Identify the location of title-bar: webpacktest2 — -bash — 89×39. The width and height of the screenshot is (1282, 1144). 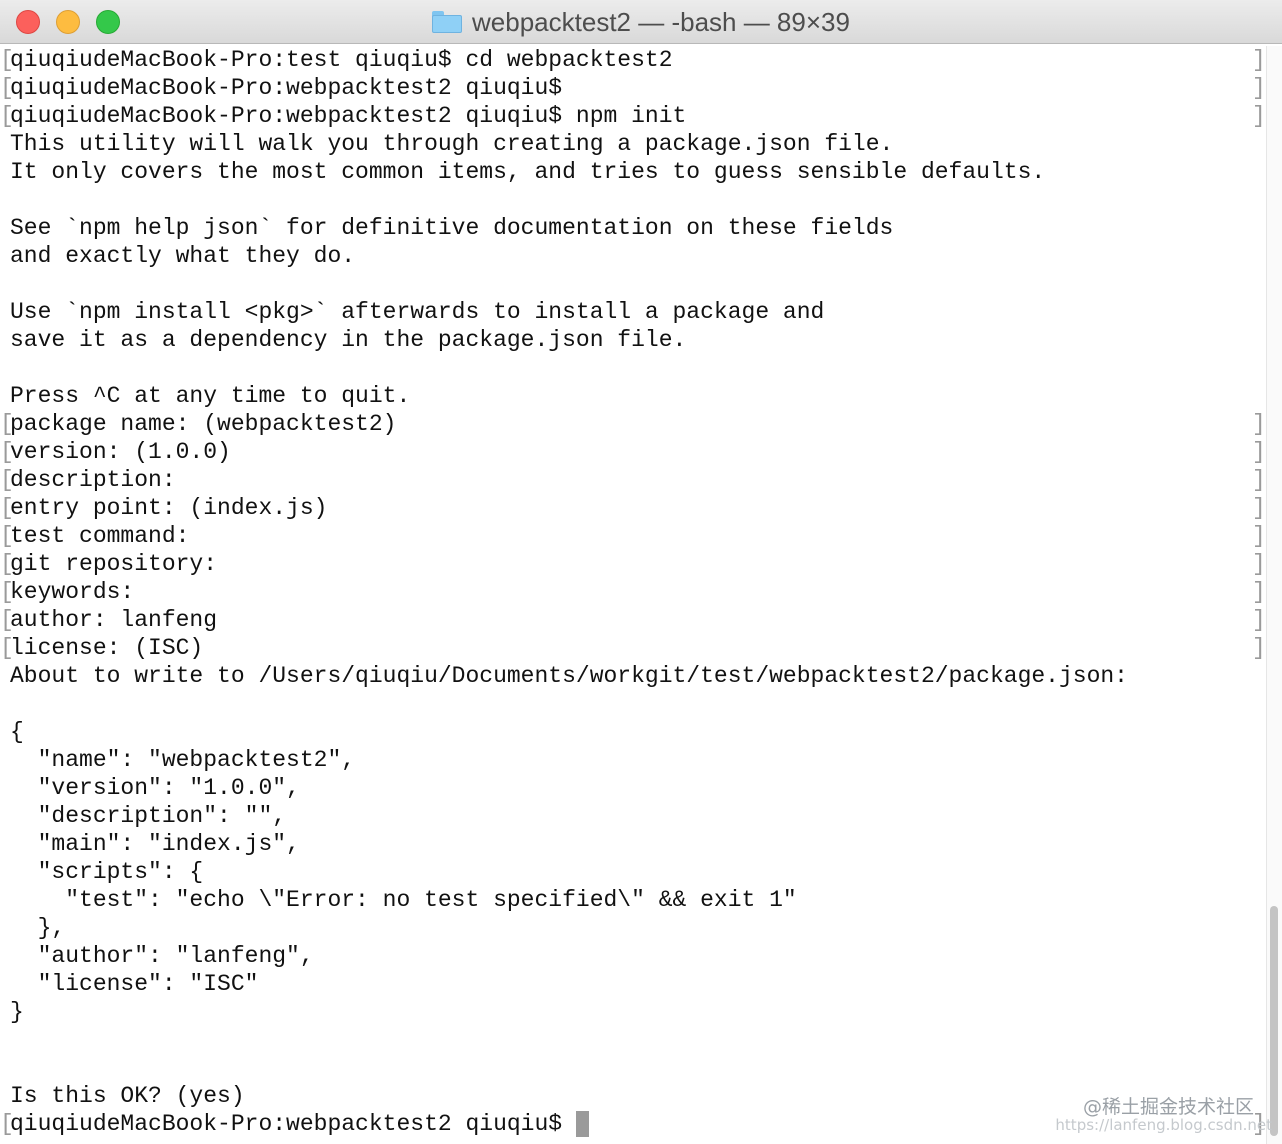
(641, 22).